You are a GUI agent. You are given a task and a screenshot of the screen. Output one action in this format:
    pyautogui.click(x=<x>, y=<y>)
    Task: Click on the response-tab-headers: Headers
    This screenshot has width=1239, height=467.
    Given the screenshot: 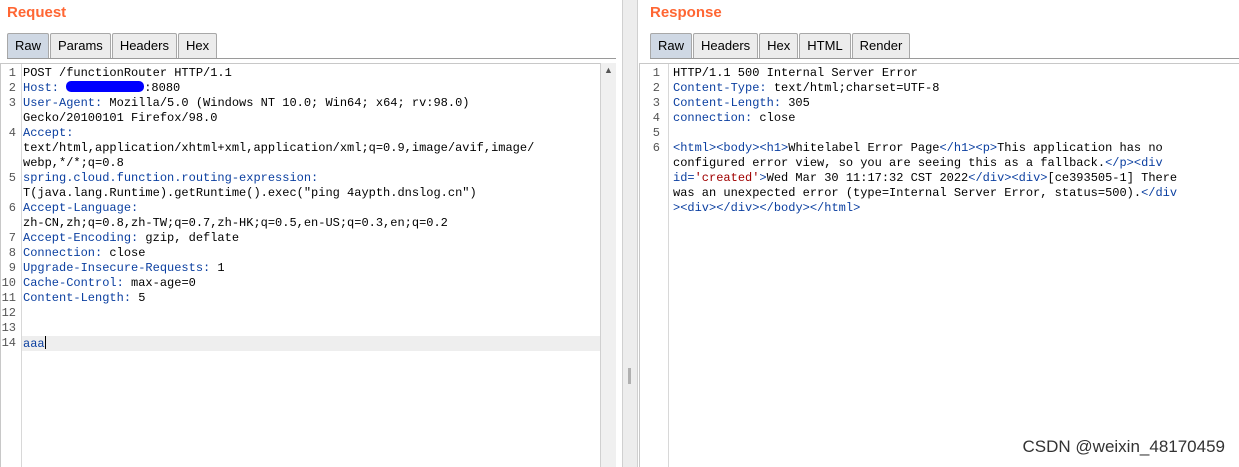 What is the action you would take?
    pyautogui.click(x=726, y=45)
    